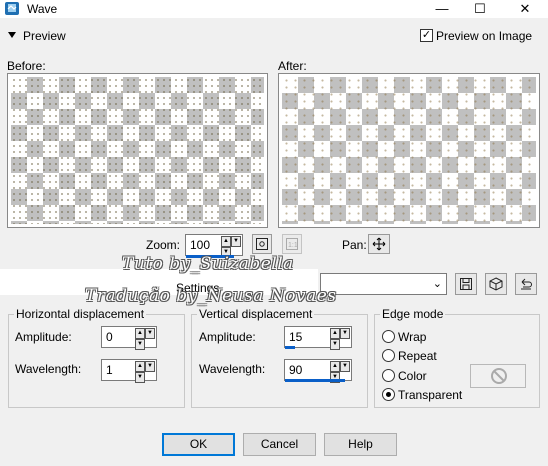  What do you see at coordinates (48, 369) in the screenshot?
I see `h-wavelength-label: Wavelength:` at bounding box center [48, 369].